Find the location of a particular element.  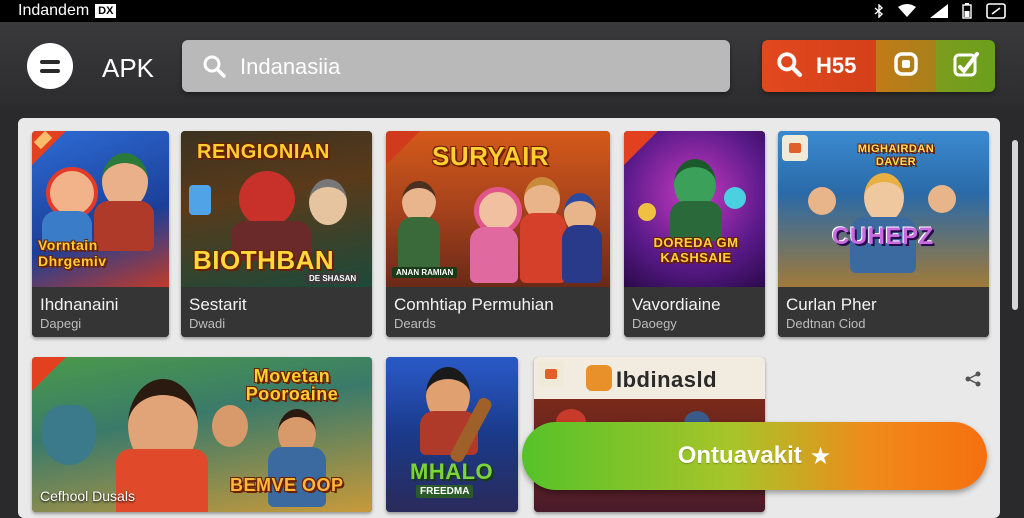

game-art-subbanner: BEMVE OOP is located at coordinates (287, 485).